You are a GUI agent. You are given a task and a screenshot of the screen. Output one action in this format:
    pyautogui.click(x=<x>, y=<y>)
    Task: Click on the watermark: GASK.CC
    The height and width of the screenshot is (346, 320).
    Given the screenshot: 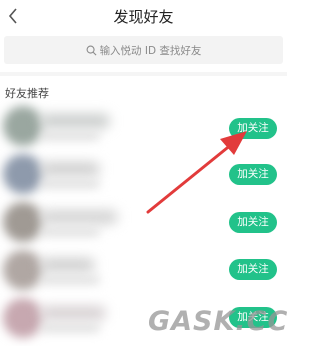 What is the action you would take?
    pyautogui.click(x=218, y=321)
    